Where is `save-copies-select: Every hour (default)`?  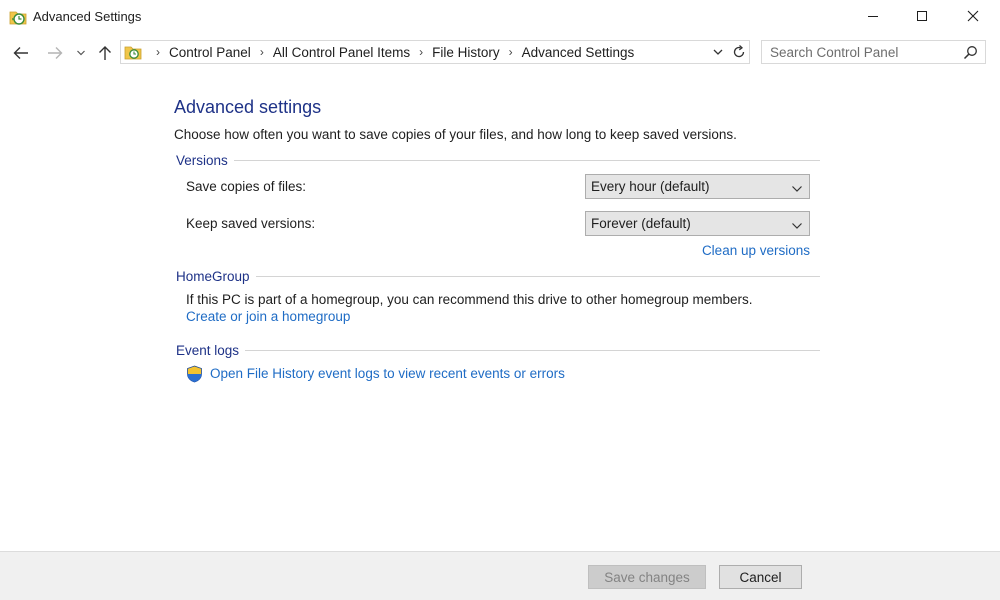 save-copies-select: Every hour (default) is located at coordinates (697, 186).